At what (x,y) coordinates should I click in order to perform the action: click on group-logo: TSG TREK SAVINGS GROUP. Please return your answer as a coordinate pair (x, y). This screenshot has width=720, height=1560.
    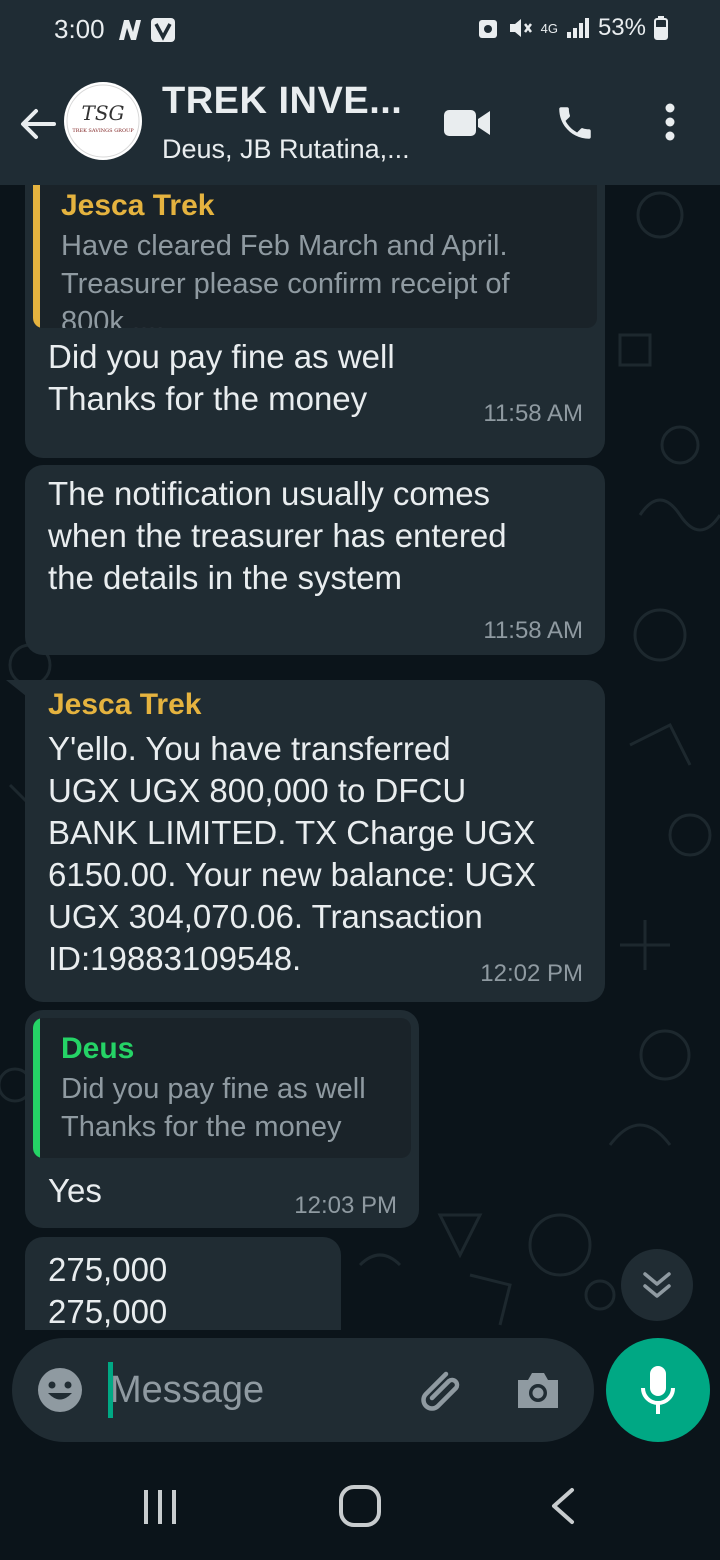
    Looking at the image, I should click on (103, 121).